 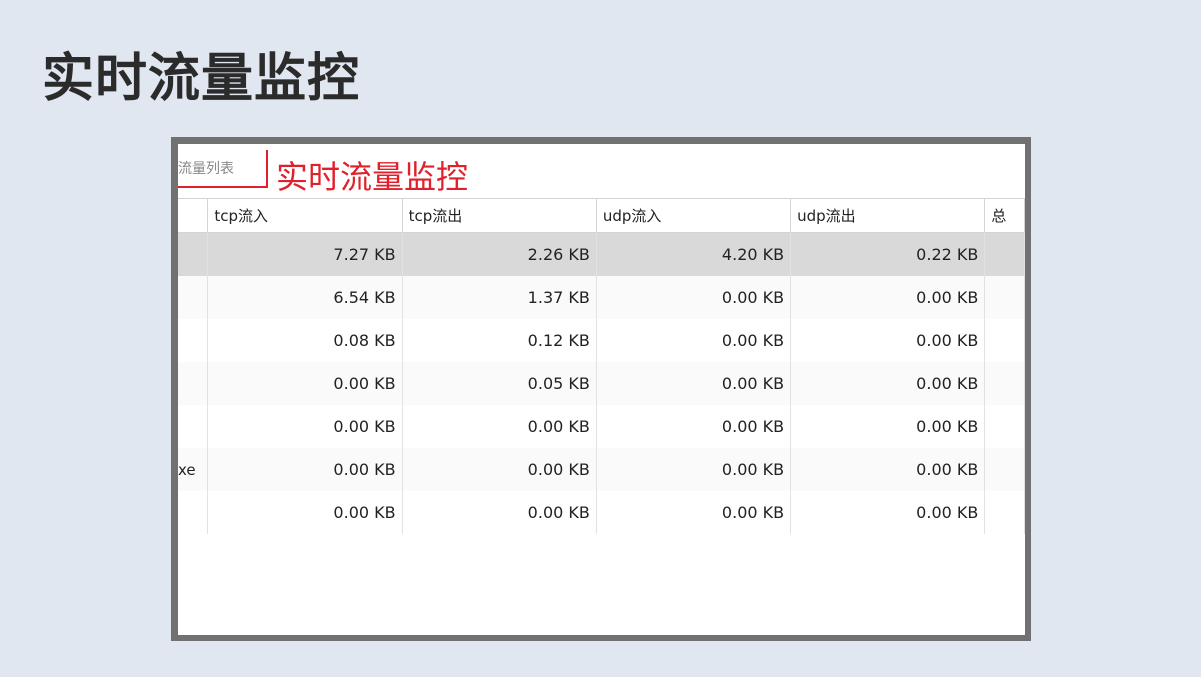 What do you see at coordinates (305, 297) in the screenshot?
I see `cell-tcp-in: 6.54 KB` at bounding box center [305, 297].